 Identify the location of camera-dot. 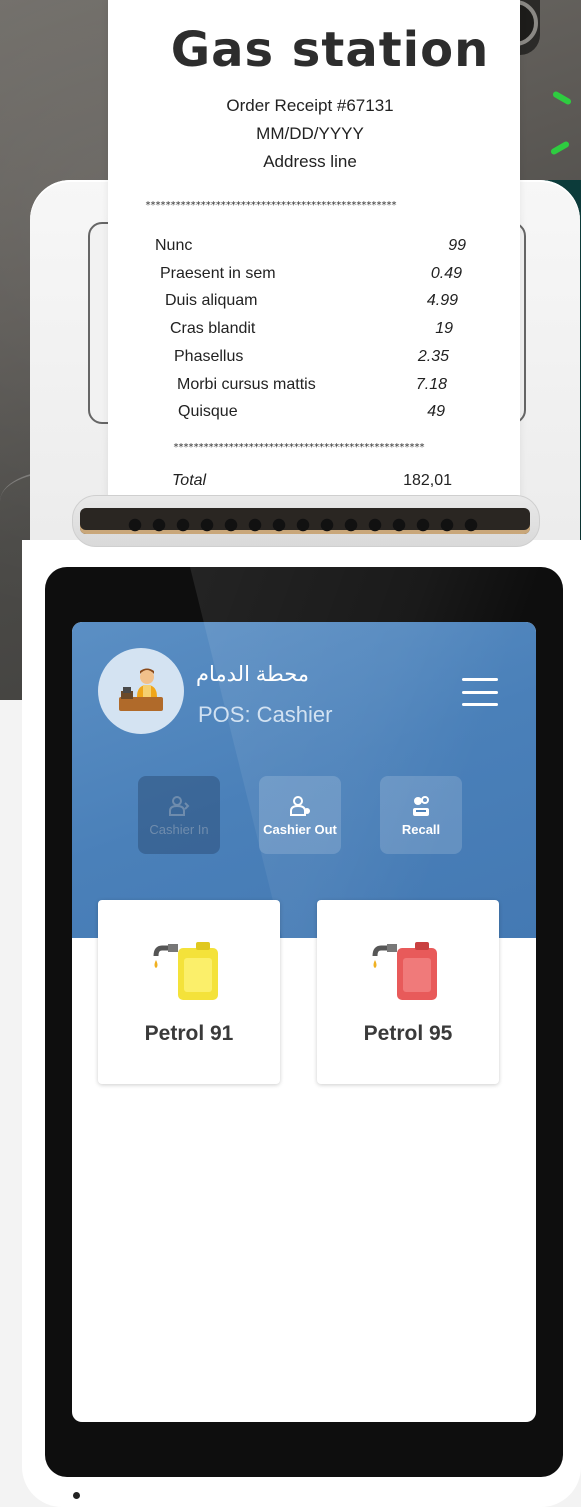
(76, 1495).